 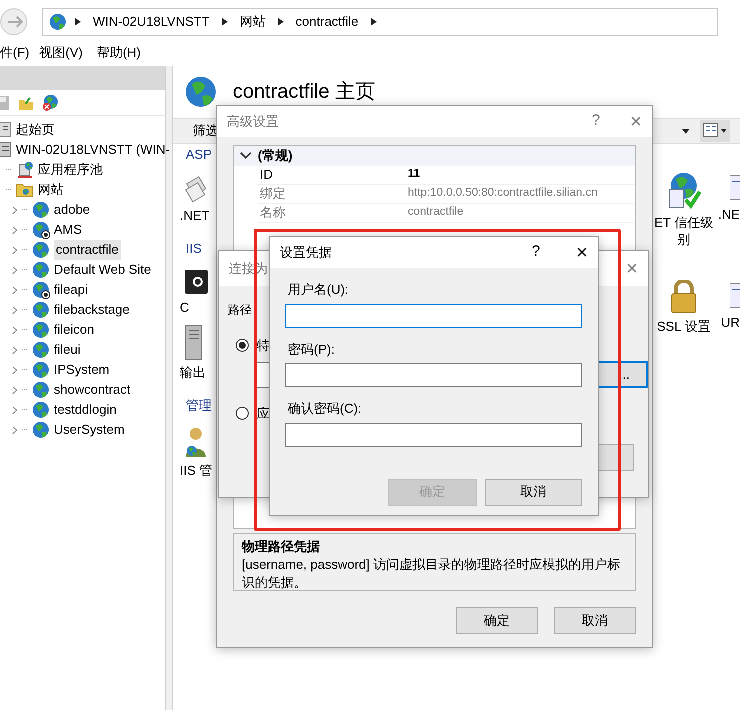 I want to click on group-heading: 管理, so click(x=199, y=405).